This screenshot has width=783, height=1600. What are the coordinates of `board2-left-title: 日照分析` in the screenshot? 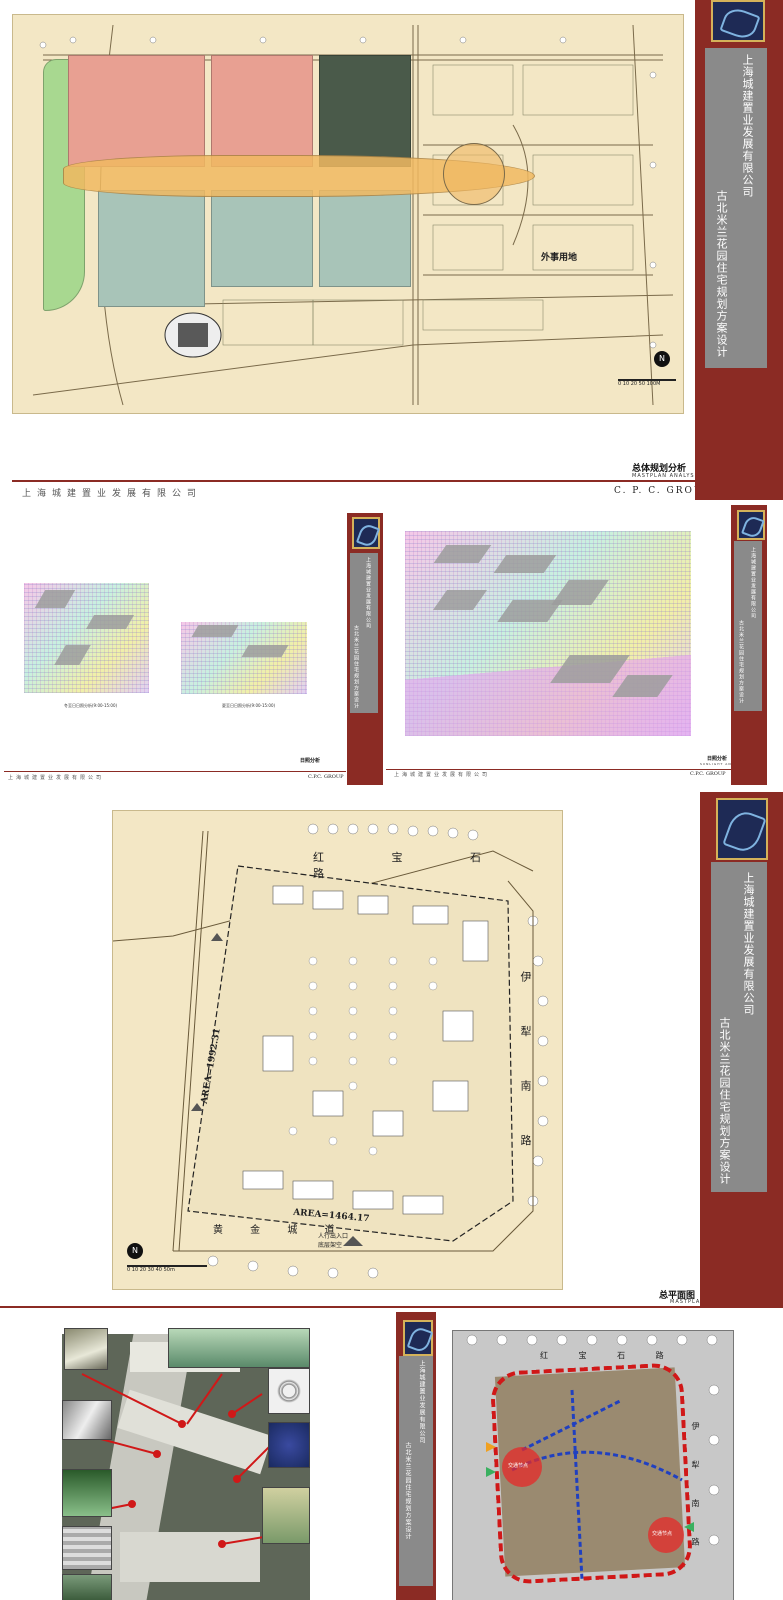 It's located at (310, 761).